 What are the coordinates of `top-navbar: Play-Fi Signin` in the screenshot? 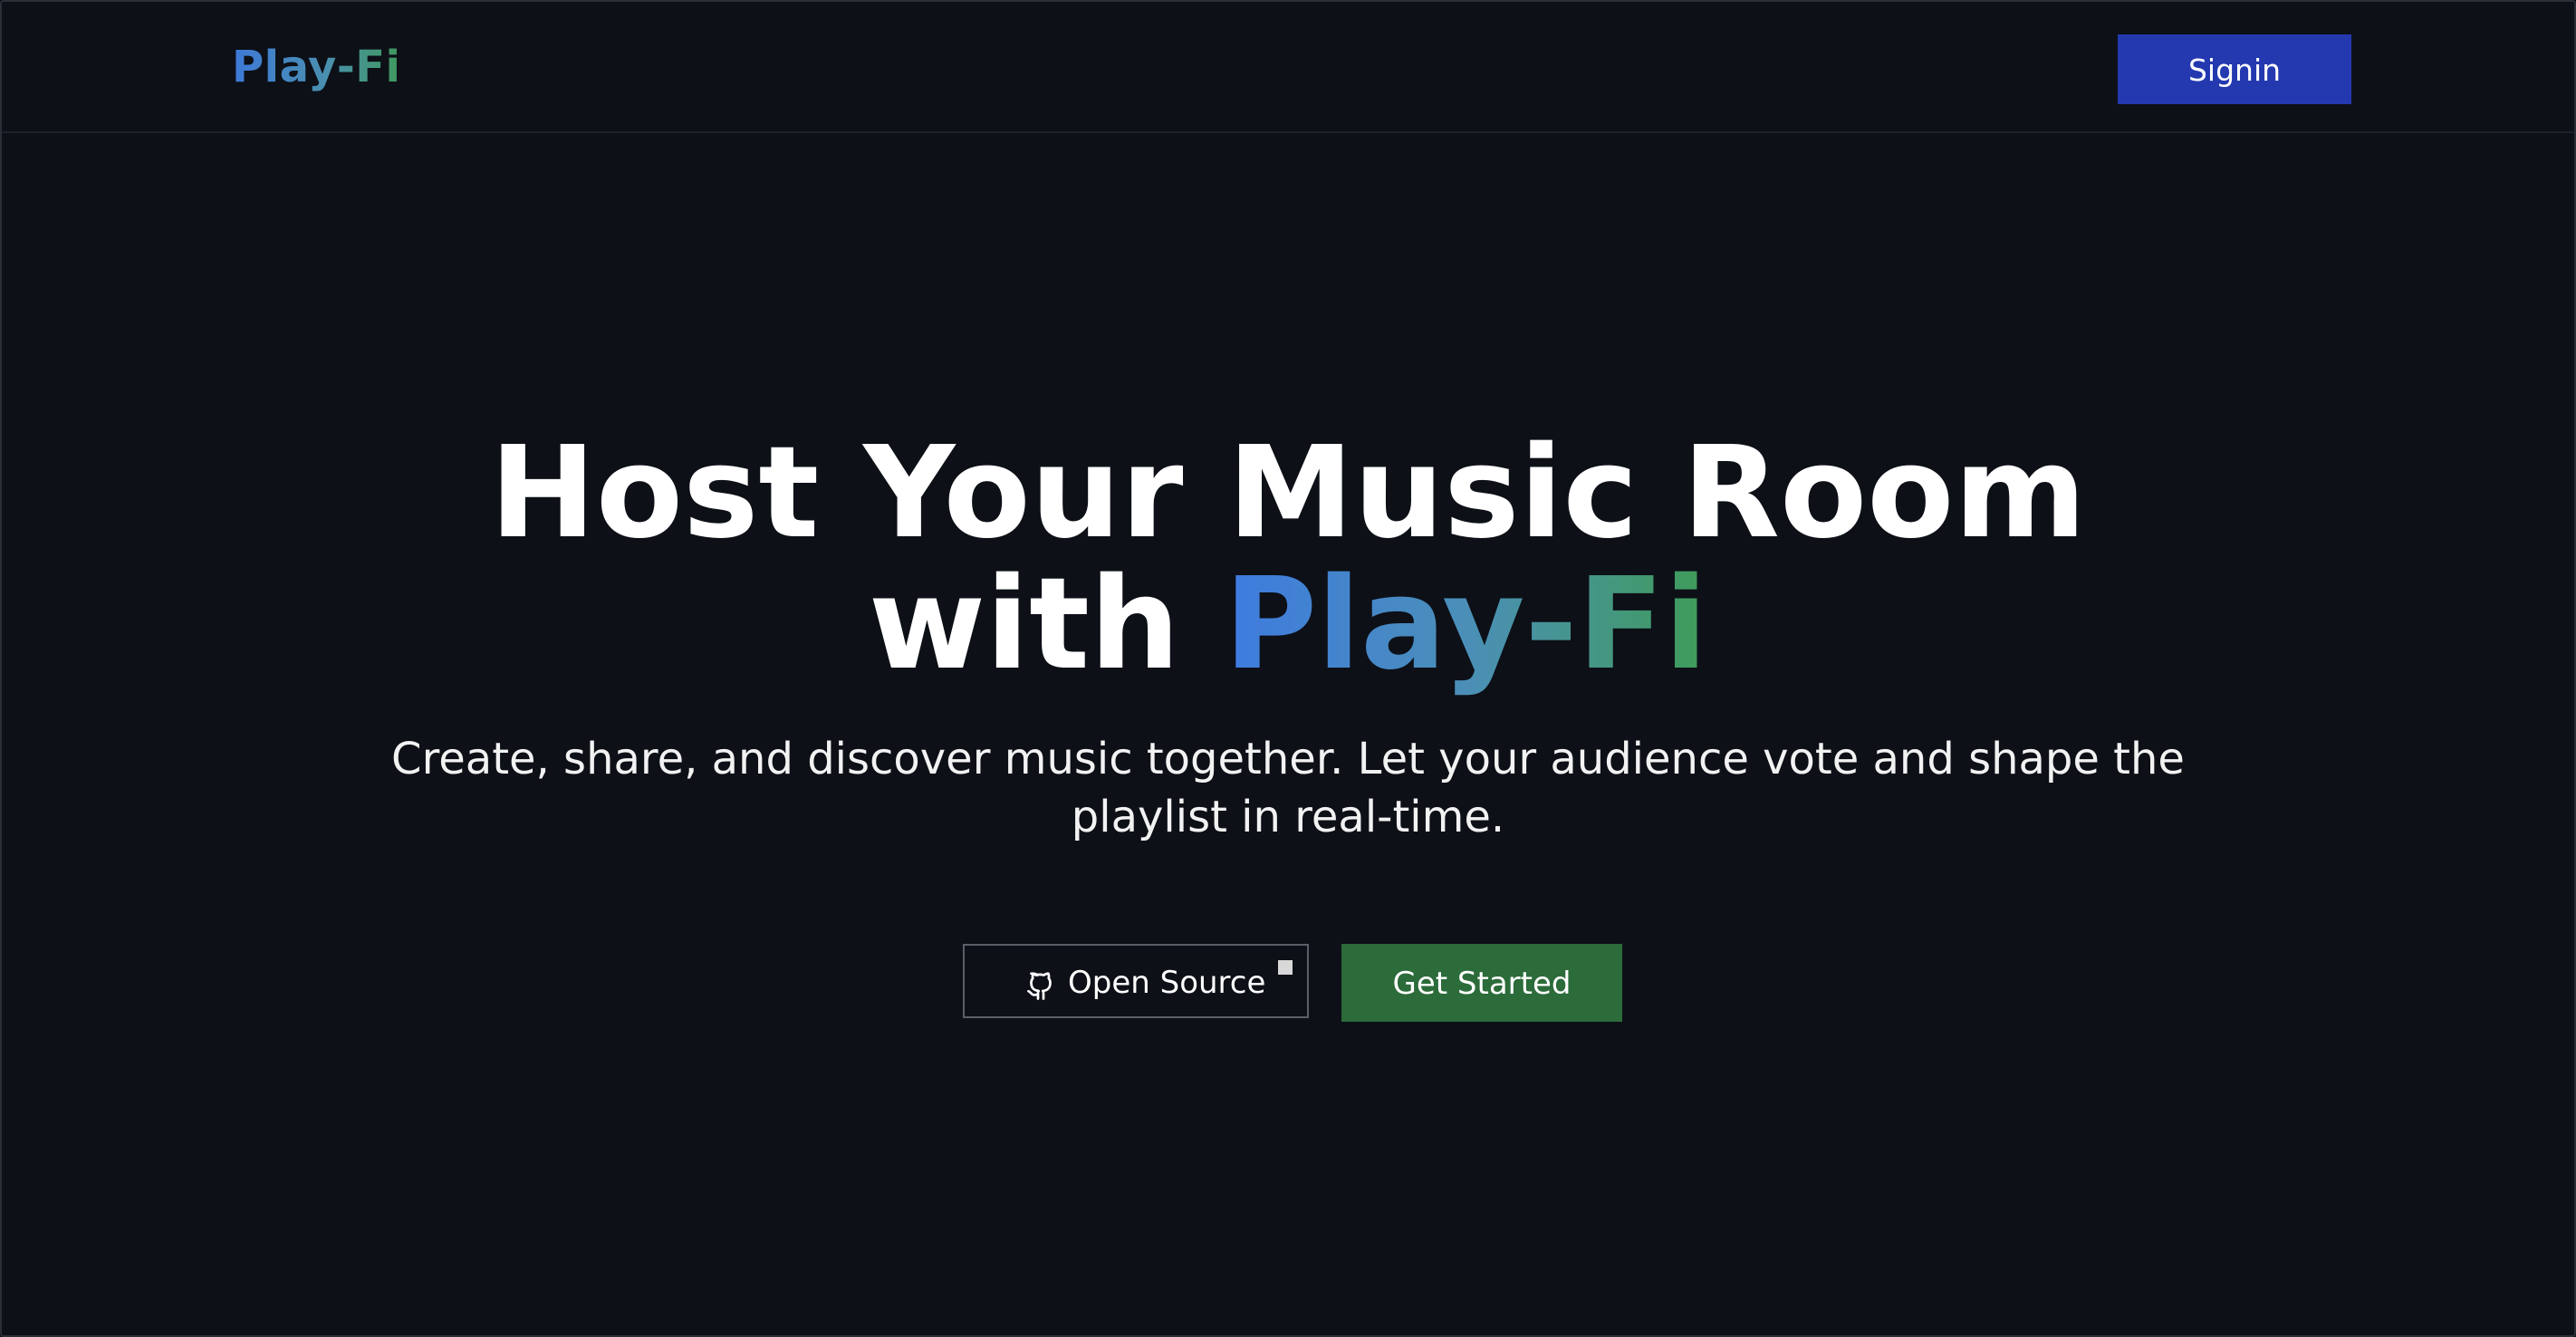 It's located at (1288, 67).